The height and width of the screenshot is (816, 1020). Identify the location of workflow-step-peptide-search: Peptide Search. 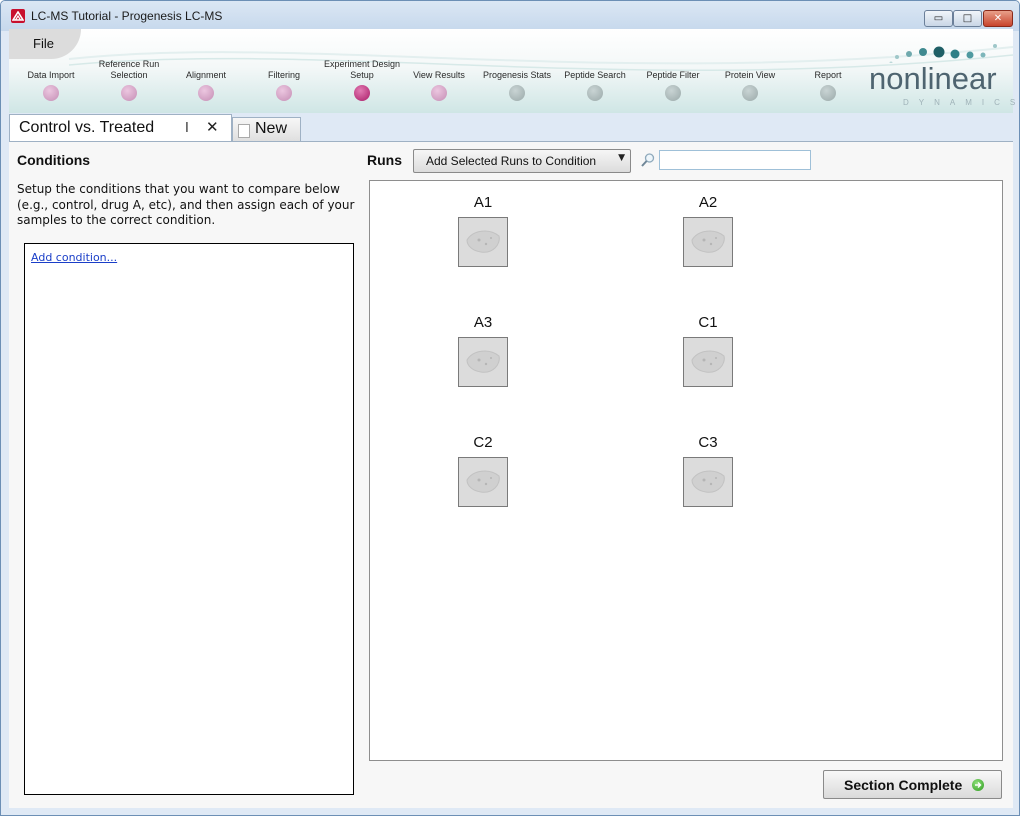
(595, 80).